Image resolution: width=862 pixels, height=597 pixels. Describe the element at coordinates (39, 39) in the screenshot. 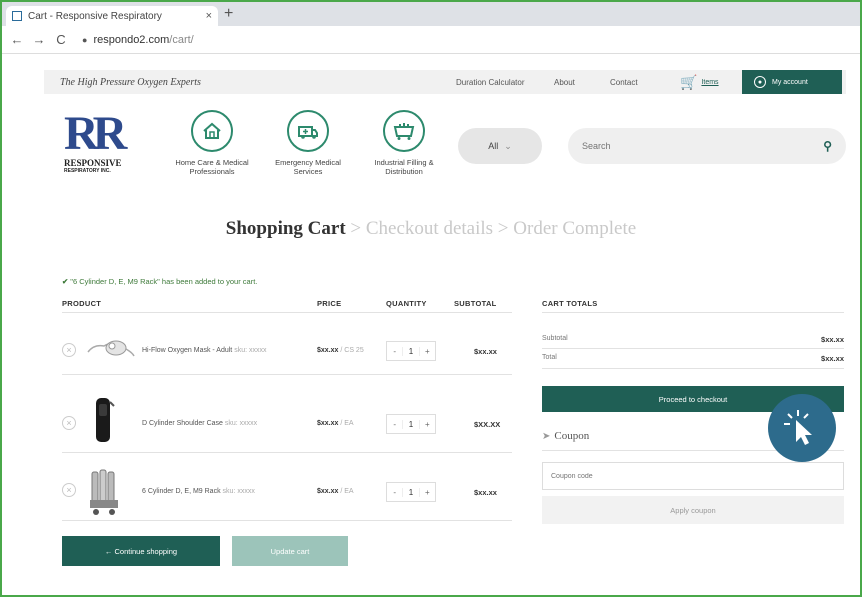

I see `forward-icon: →` at that location.